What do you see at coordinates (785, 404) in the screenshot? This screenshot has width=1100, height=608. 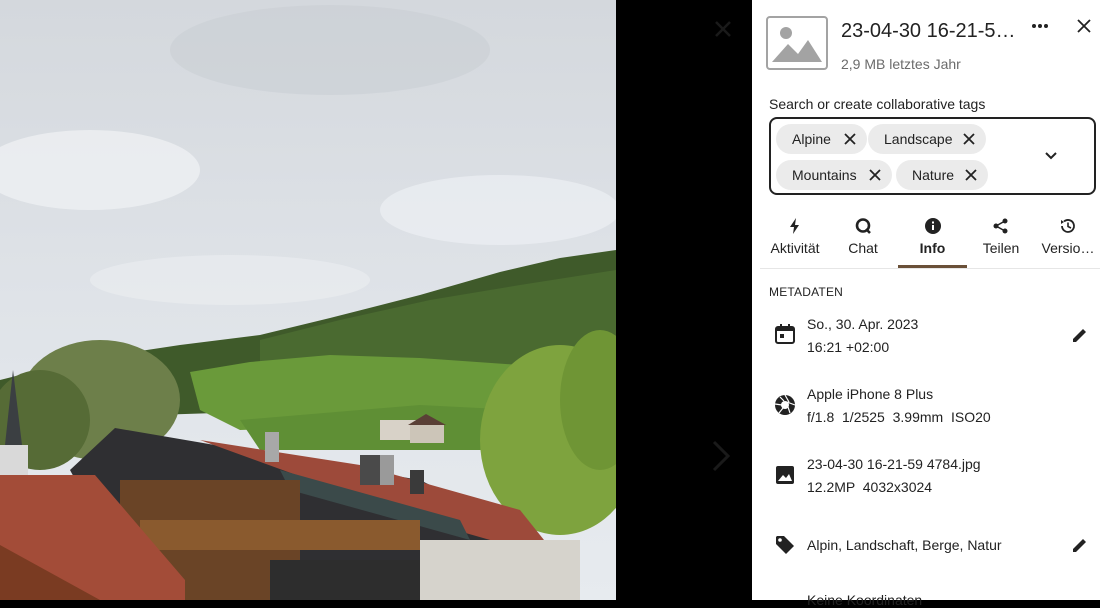 I see `aperture-icon` at bounding box center [785, 404].